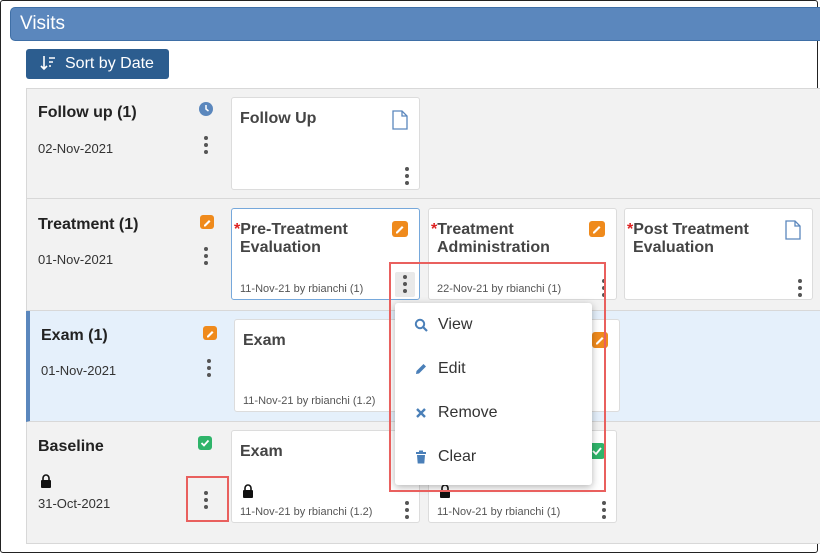 This screenshot has width=820, height=555. What do you see at coordinates (74, 335) in the screenshot?
I see `row-title: Exam (1)` at bounding box center [74, 335].